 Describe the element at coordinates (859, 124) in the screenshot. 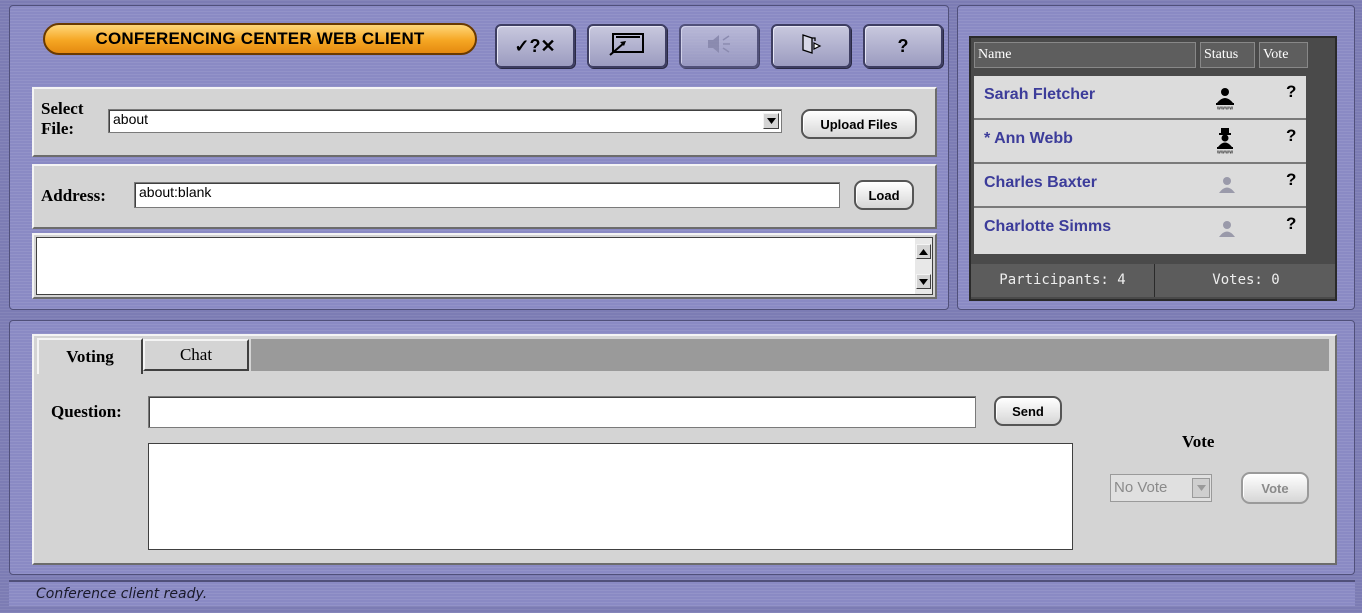

I see `upload-files-button: Upload Files` at that location.